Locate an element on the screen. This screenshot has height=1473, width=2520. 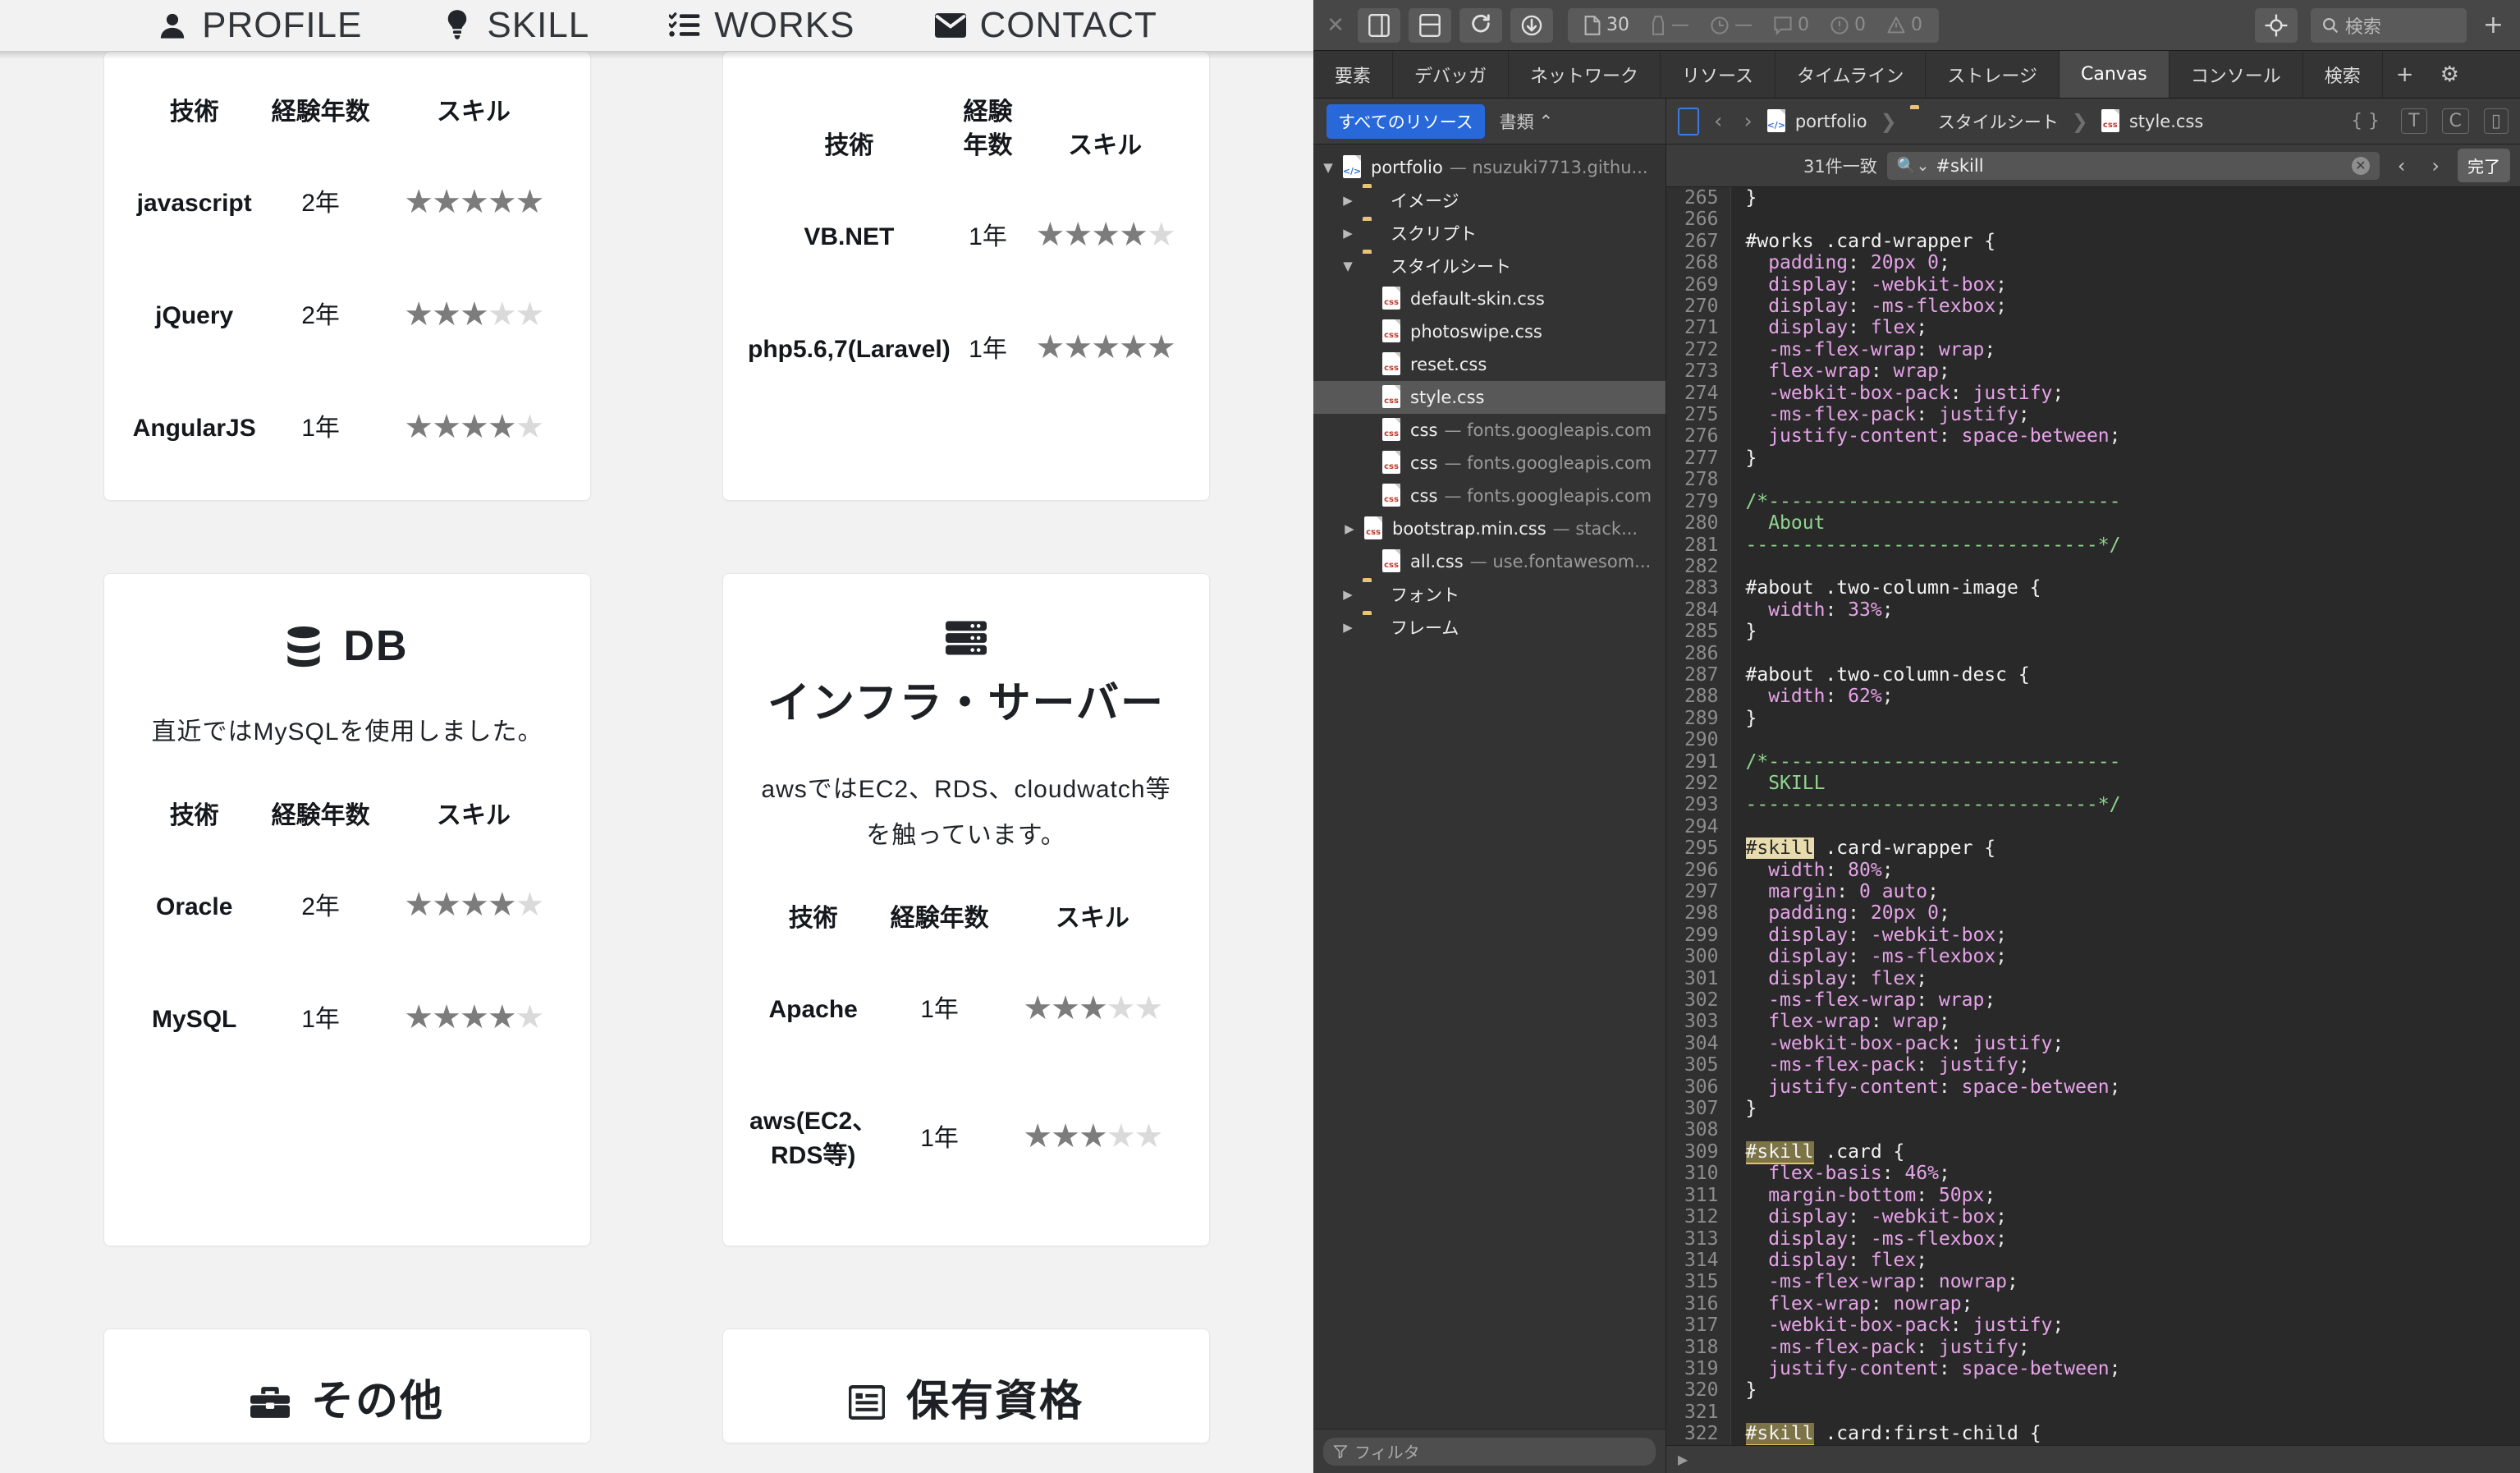
size-stat: — is located at coordinates (1670, 25).